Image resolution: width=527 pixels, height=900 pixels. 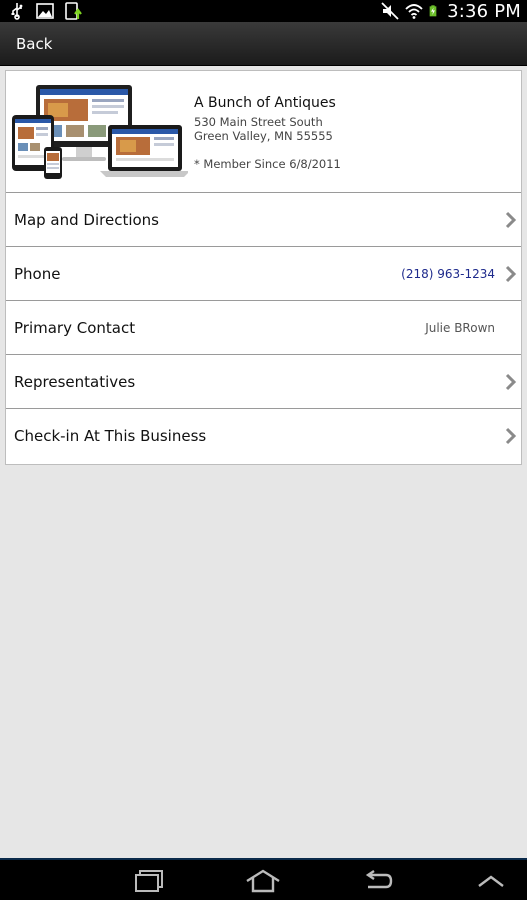 I want to click on address-line-2: Green Valley, MN 55555, so click(x=263, y=136).